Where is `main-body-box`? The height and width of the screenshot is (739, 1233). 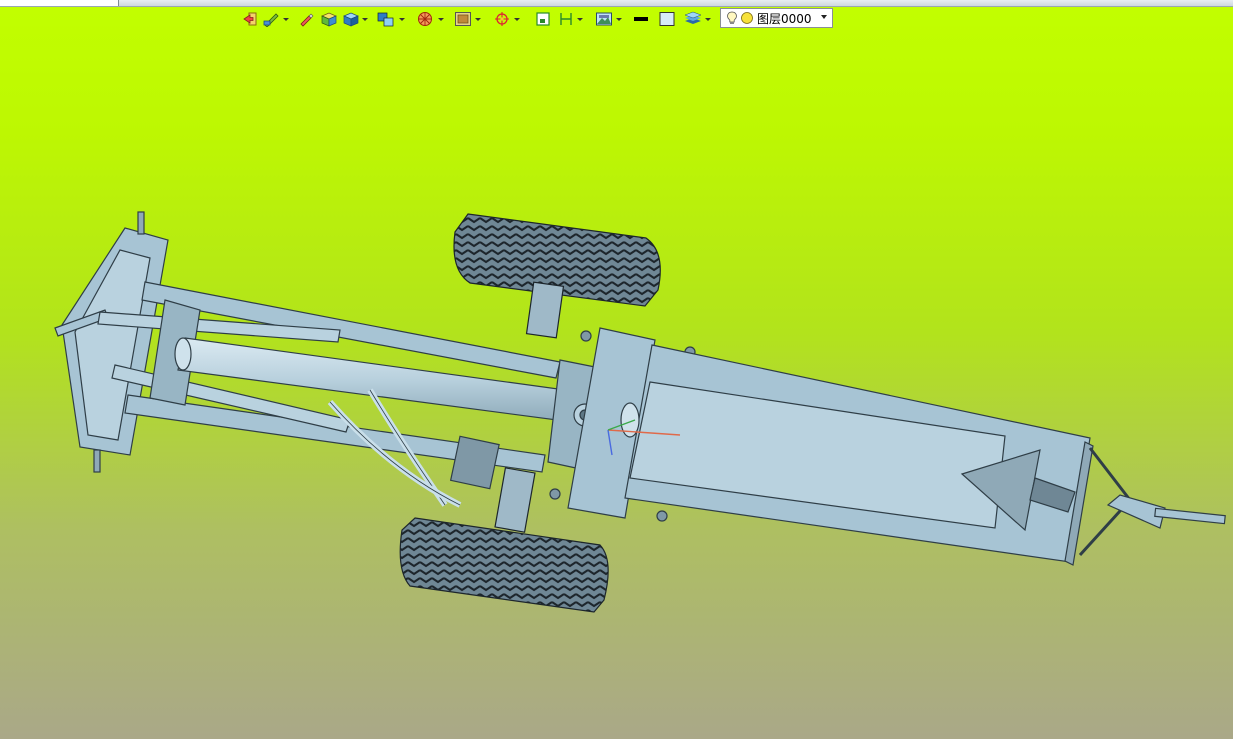 main-body-box is located at coordinates (857, 455).